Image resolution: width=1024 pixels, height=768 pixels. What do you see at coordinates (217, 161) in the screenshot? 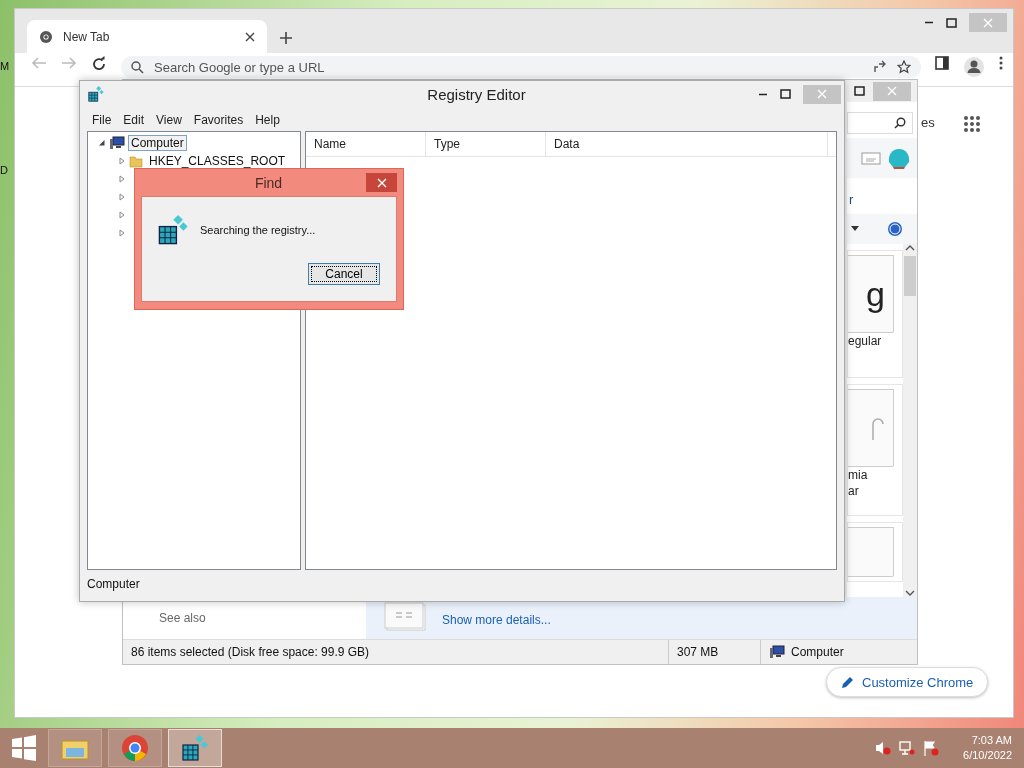
I see `tree-item: HKEY_CLASSES_ROOT` at bounding box center [217, 161].